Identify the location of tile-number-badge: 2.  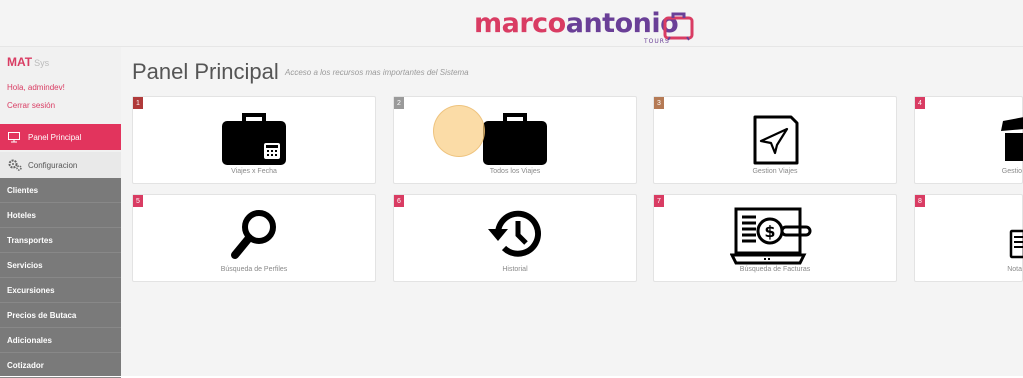
(399, 103).